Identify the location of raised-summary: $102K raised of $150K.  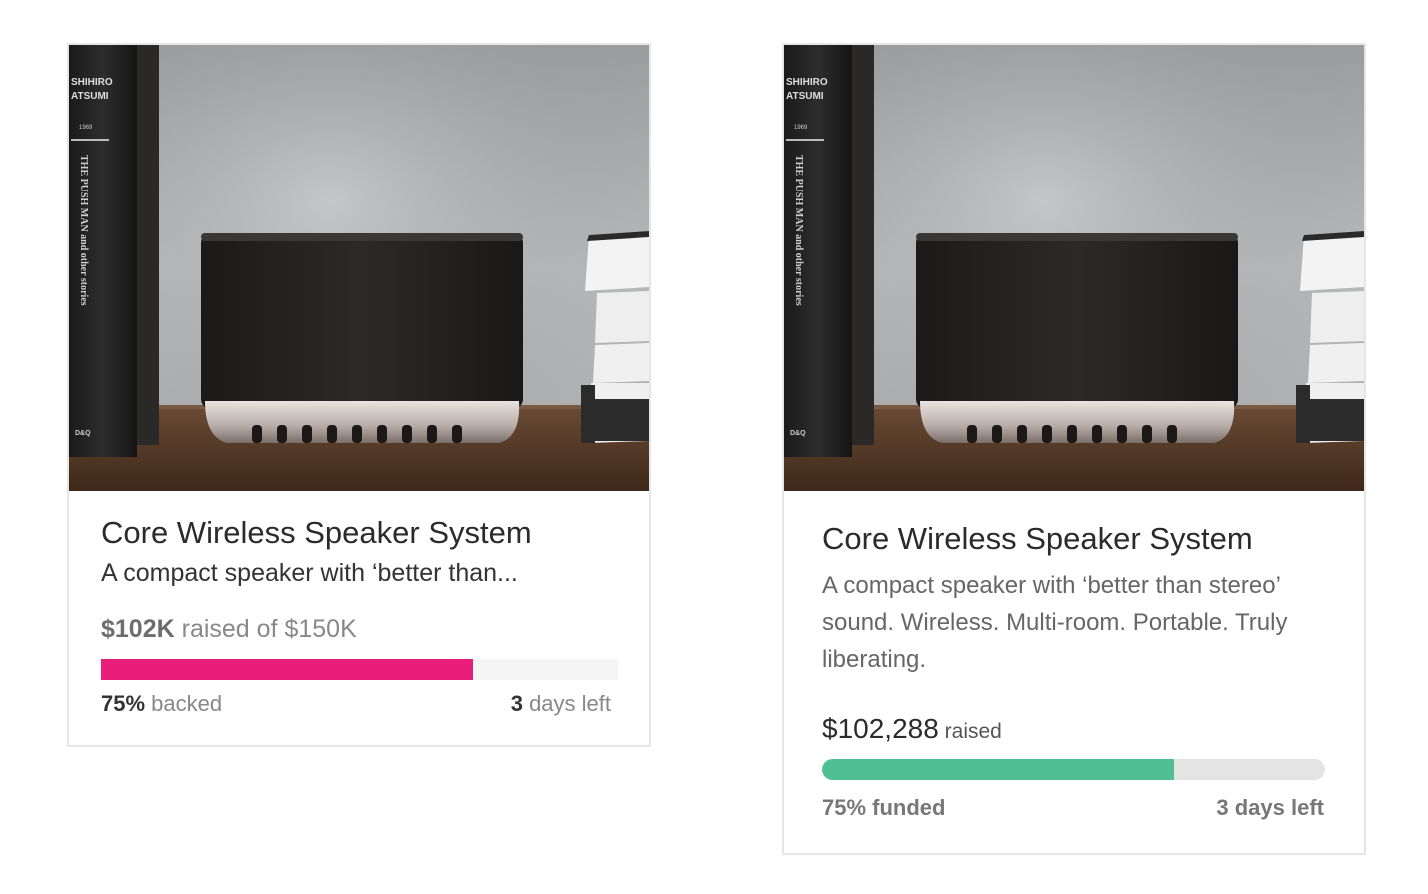
(229, 629).